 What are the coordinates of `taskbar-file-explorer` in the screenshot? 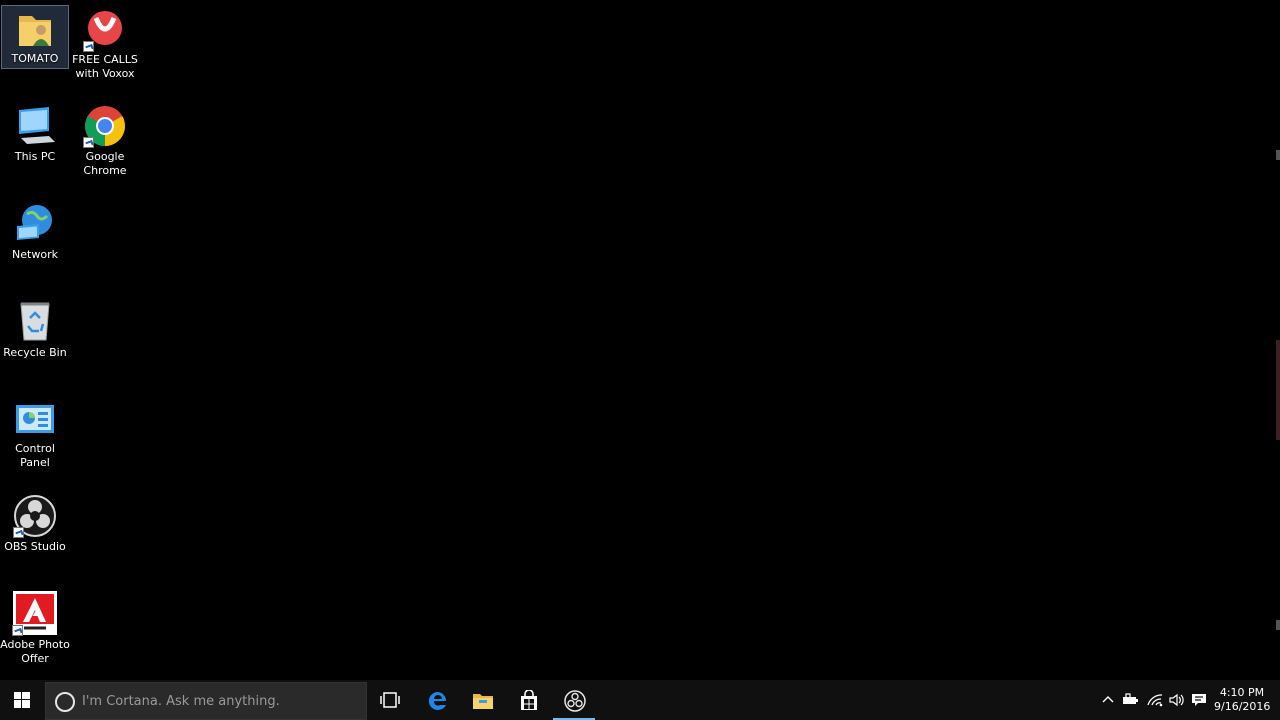 It's located at (482, 700).